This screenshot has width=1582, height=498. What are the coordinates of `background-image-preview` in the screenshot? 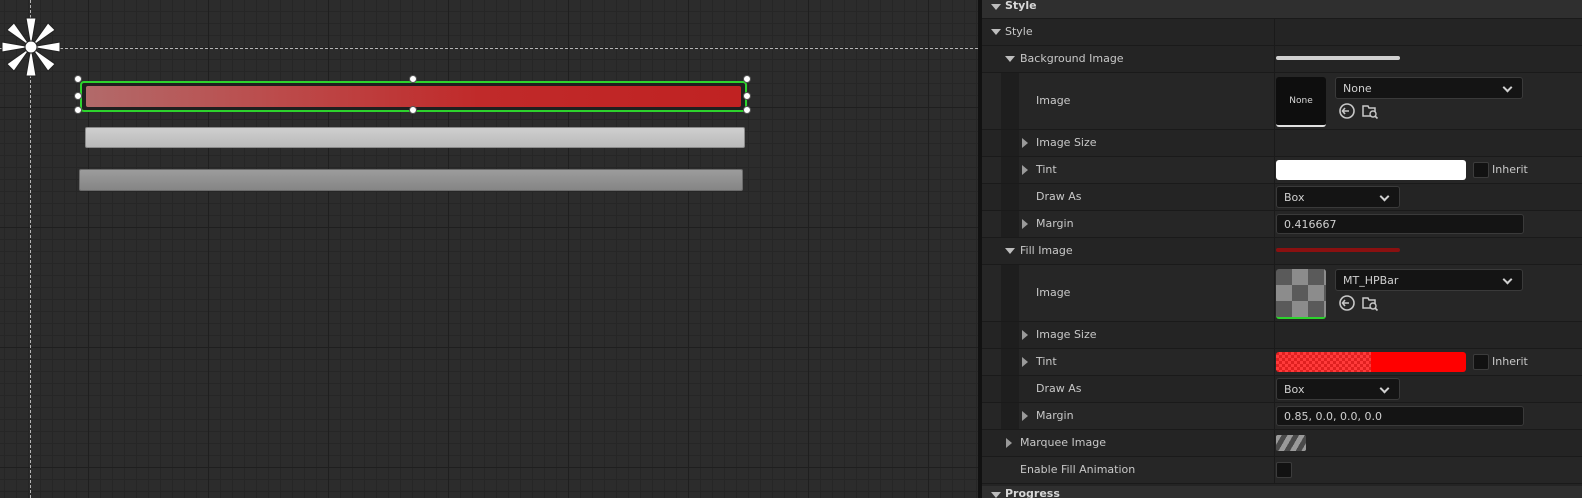 It's located at (1338, 58).